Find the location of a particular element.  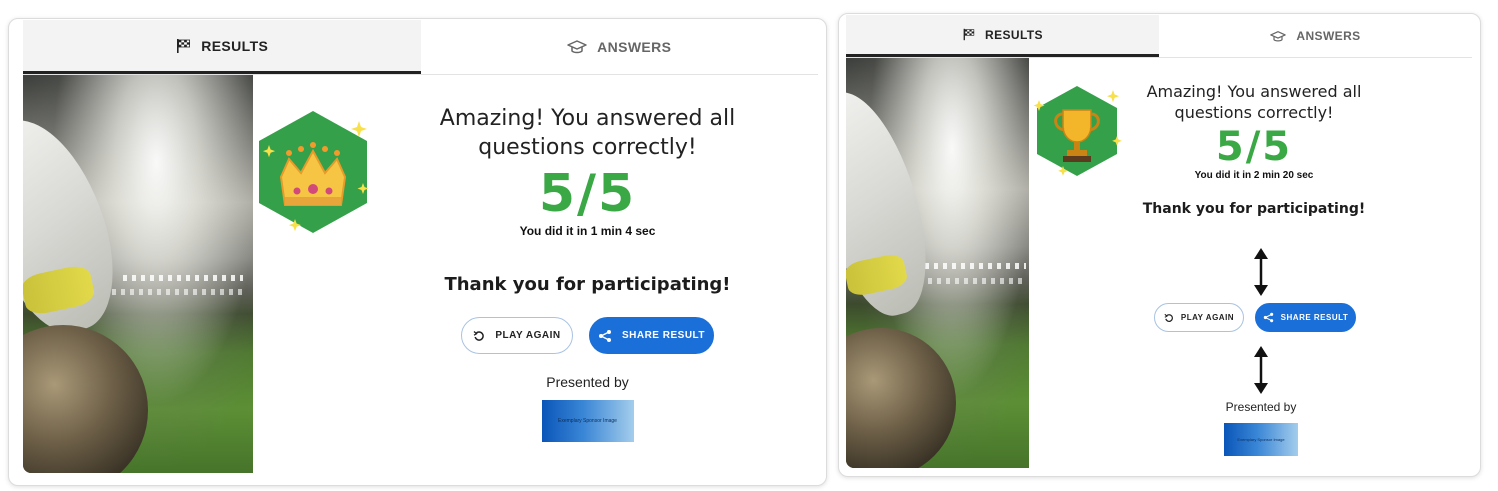

crown-badge-icon is located at coordinates (314, 172).